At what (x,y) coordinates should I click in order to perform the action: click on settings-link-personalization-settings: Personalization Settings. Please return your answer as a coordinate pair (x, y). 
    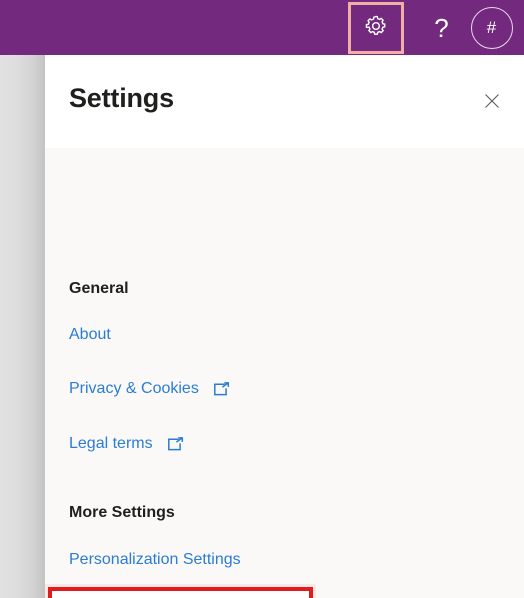
    Looking at the image, I should click on (143, 560).